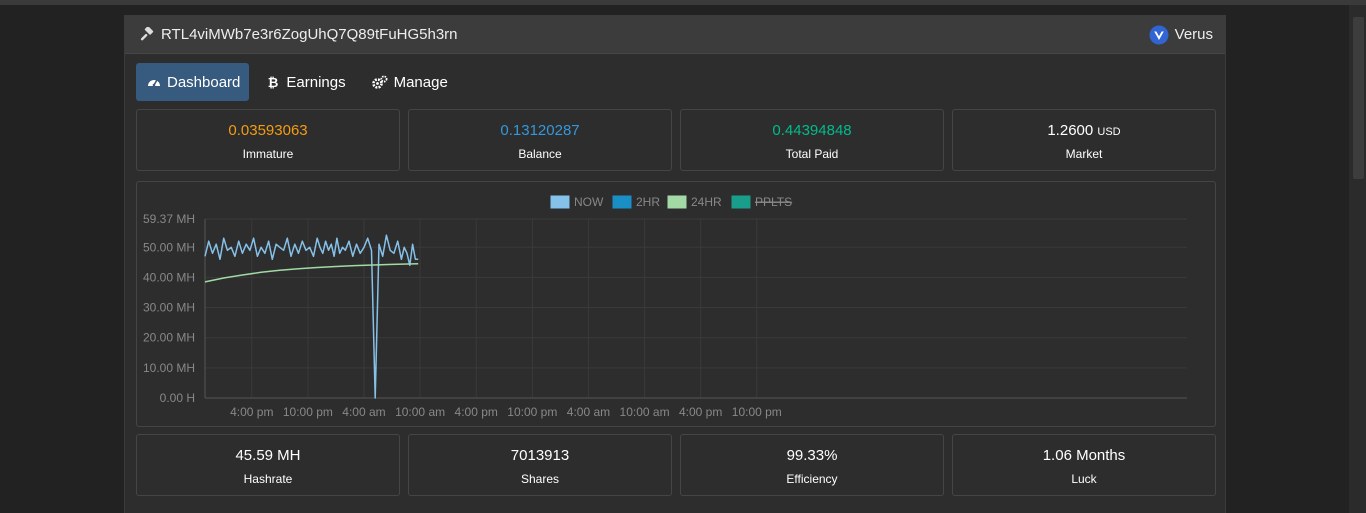  I want to click on efficiency-value: 99.33%, so click(812, 455).